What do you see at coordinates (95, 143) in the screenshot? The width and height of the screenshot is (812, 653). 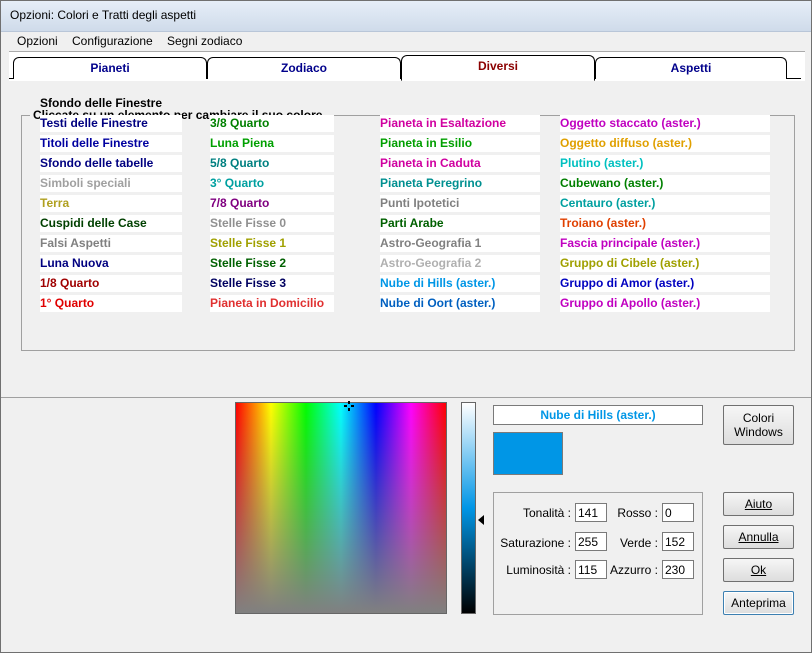 I see `color-option-label: Titoli delle Finestre` at bounding box center [95, 143].